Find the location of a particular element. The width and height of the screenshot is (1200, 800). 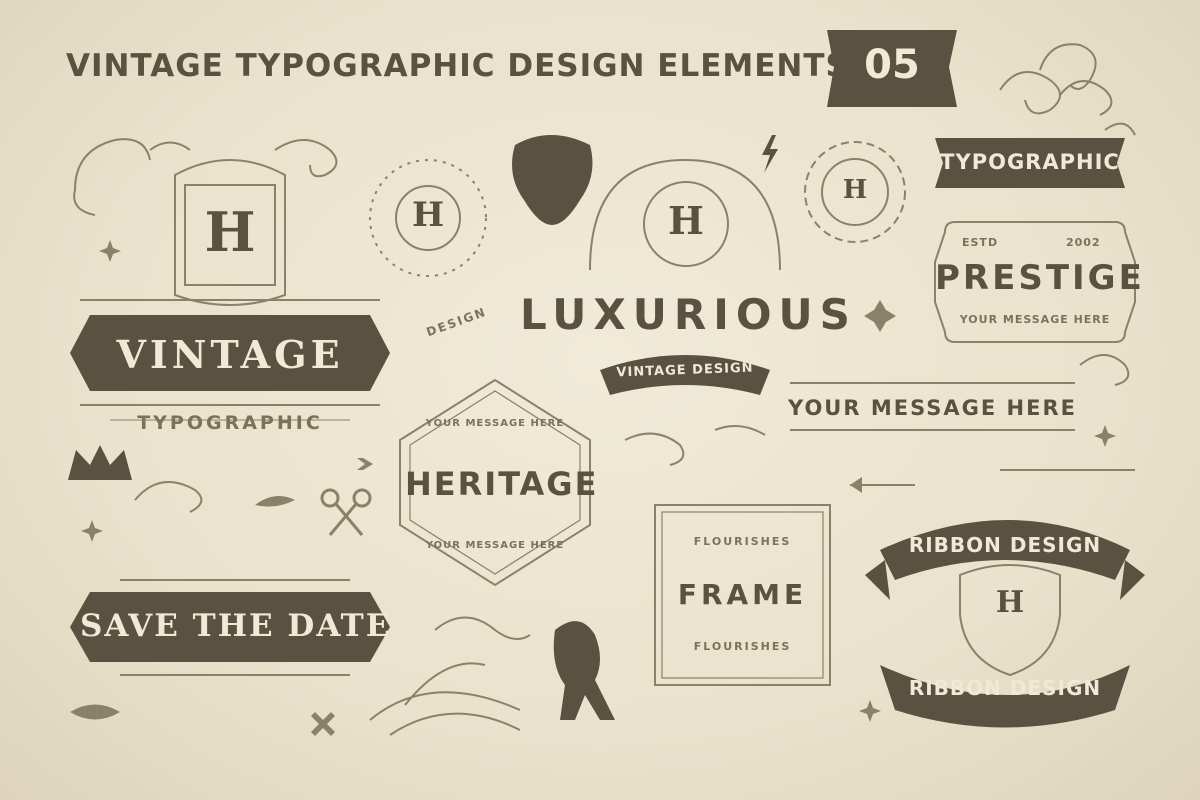

typographic-small-label: TYPOGRAPHIC is located at coordinates (230, 423).